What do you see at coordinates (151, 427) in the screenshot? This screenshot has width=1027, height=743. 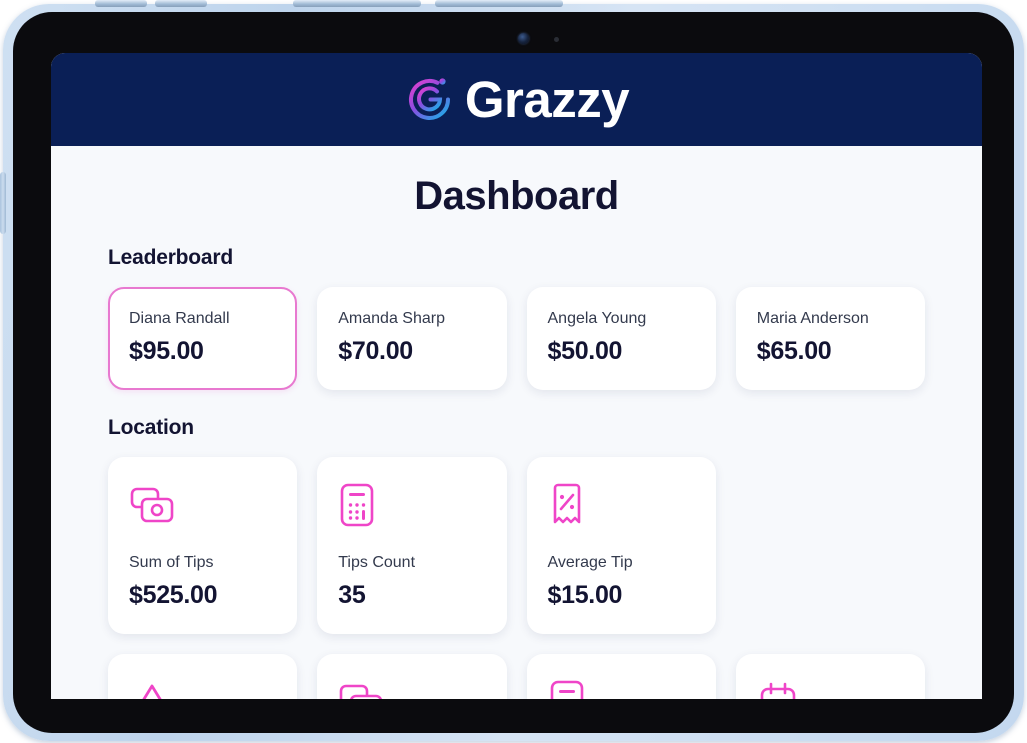 I see `location-heading: Location` at bounding box center [151, 427].